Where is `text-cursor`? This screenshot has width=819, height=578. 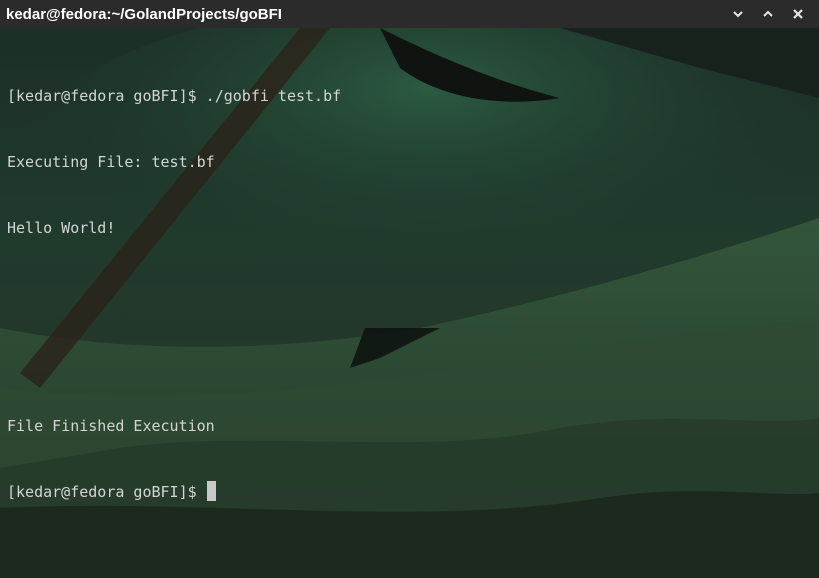 text-cursor is located at coordinates (211, 491).